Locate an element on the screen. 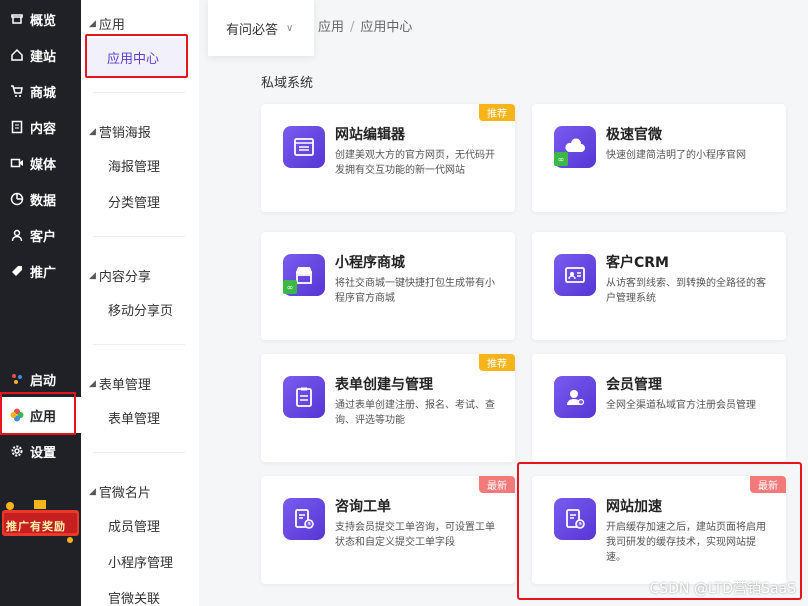 Image resolution: width=808 pixels, height=606 pixels. group-content-share: ◢ 内容分享 is located at coordinates (120, 275).